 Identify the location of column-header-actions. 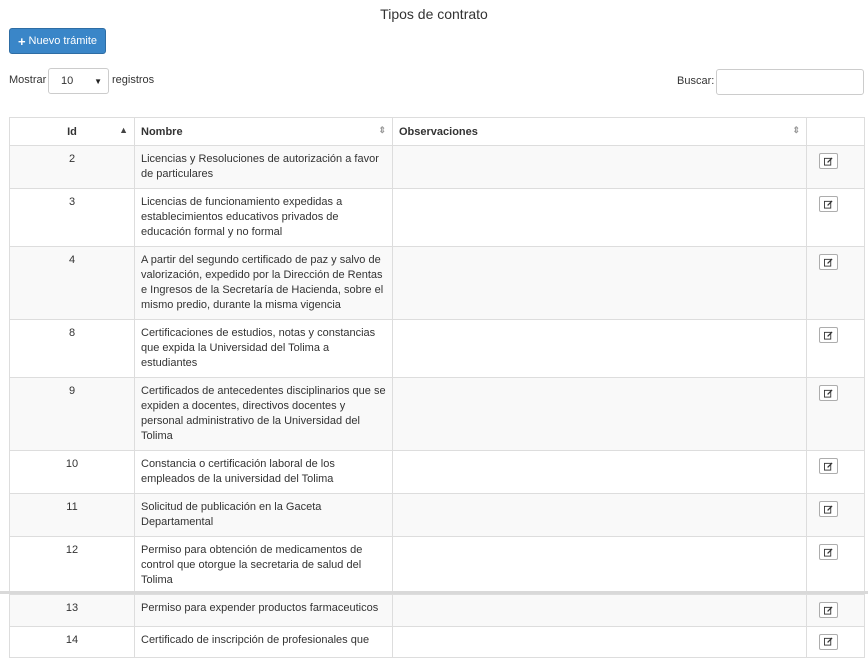
(835, 131).